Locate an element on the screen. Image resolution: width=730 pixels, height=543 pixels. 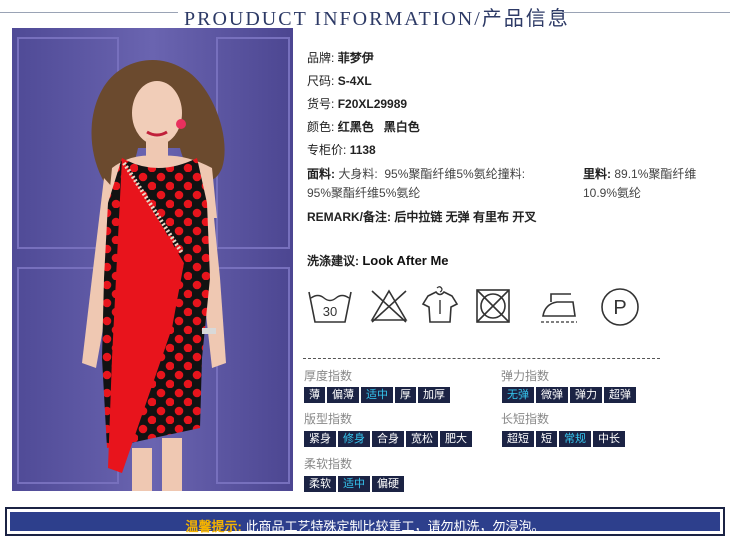
color-label: 颜色: is located at coordinates (321, 127).